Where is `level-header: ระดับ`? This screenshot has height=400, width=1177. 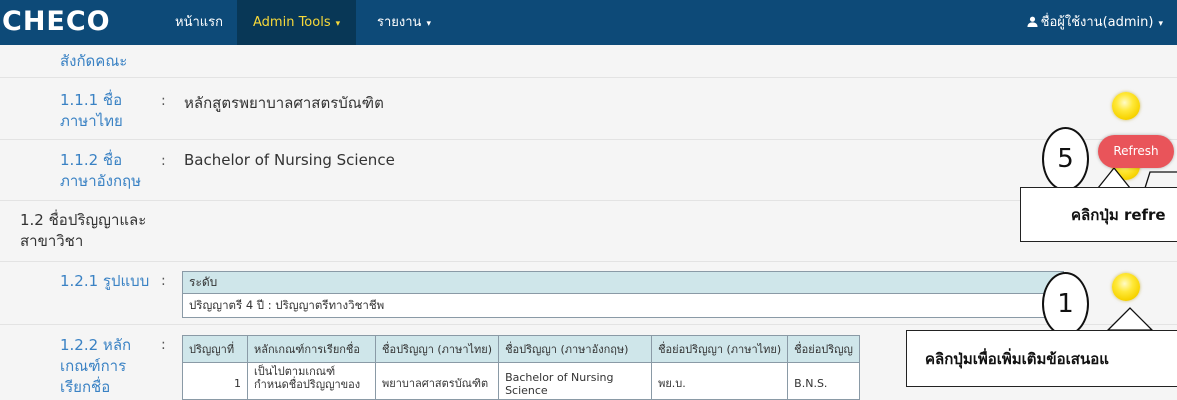 level-header: ระดับ is located at coordinates (623, 283).